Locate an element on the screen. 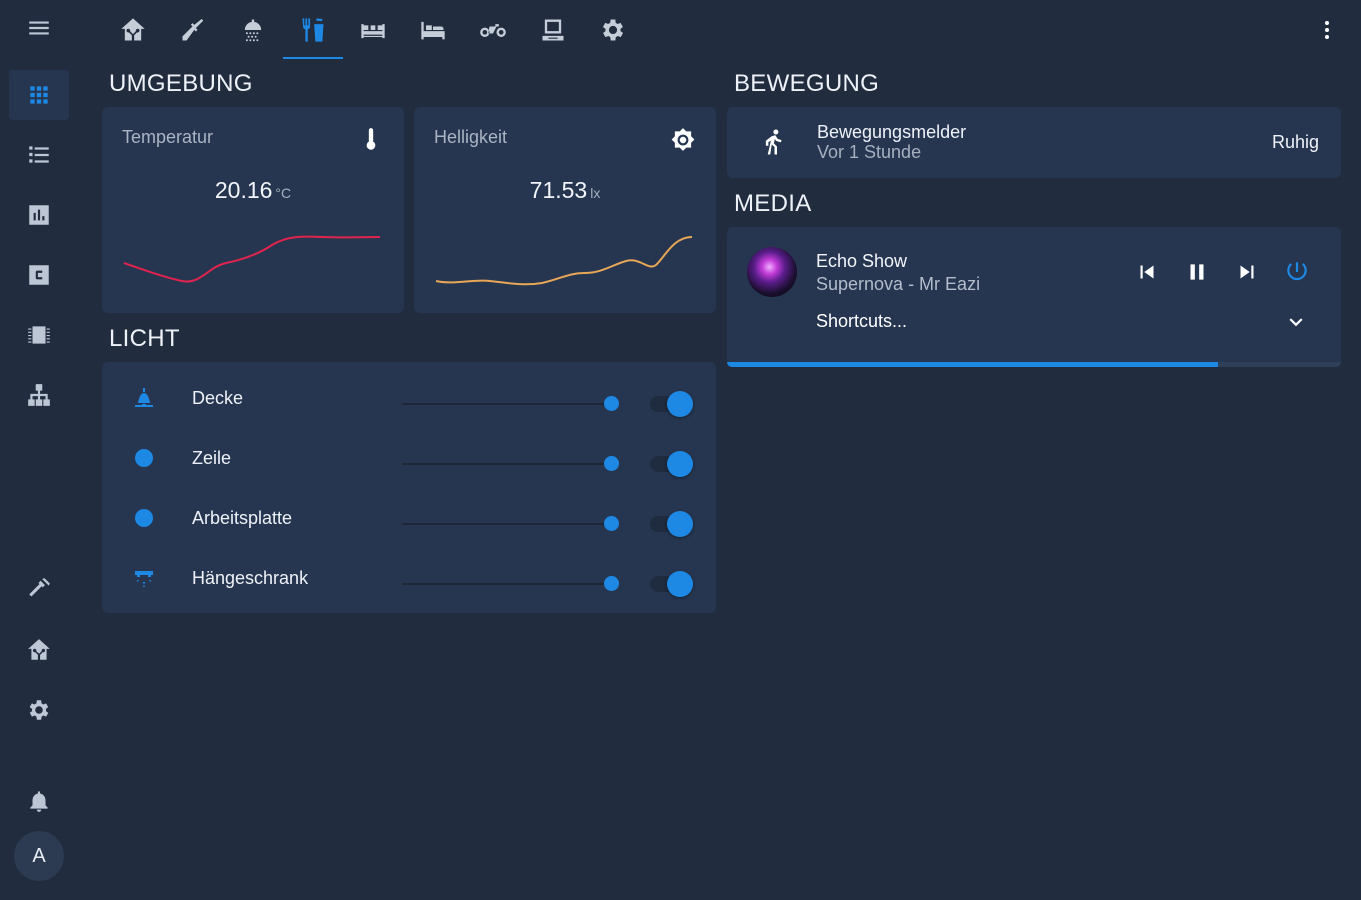 This screenshot has width=1361, height=900. broom-icon is located at coordinates (193, 30).